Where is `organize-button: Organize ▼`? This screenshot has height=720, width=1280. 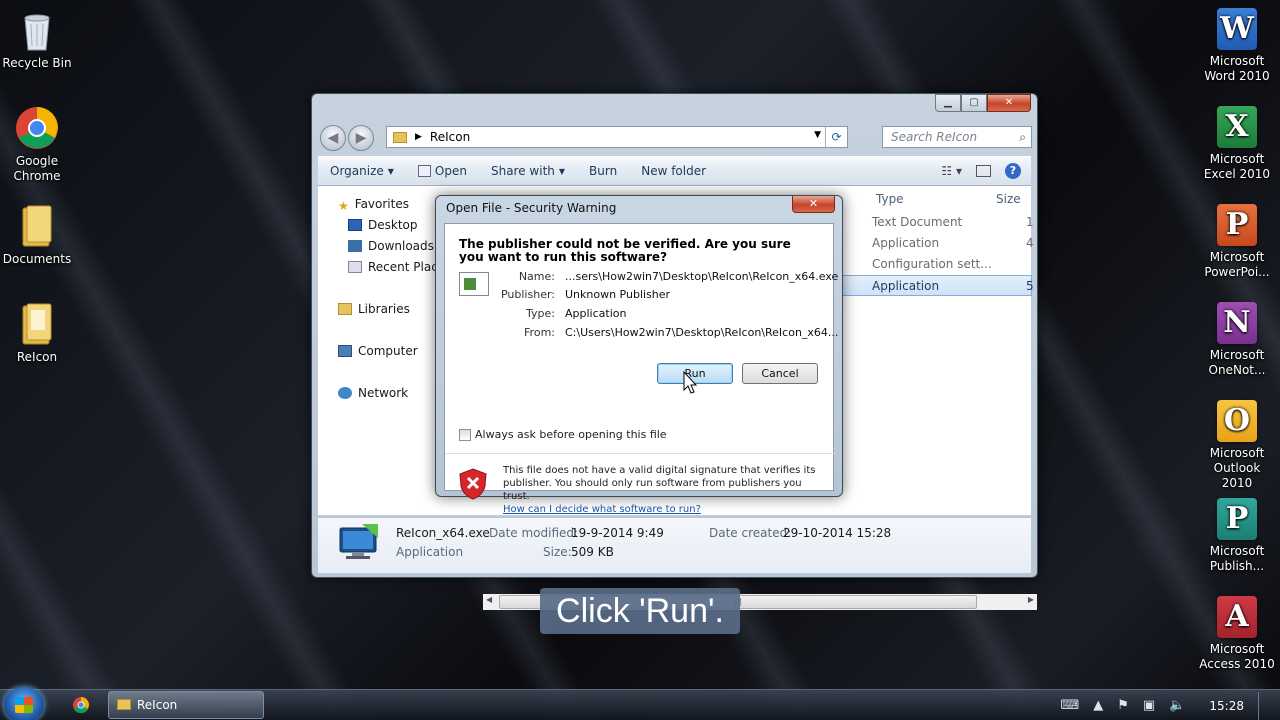
organize-button: Organize ▼ is located at coordinates (362, 171).